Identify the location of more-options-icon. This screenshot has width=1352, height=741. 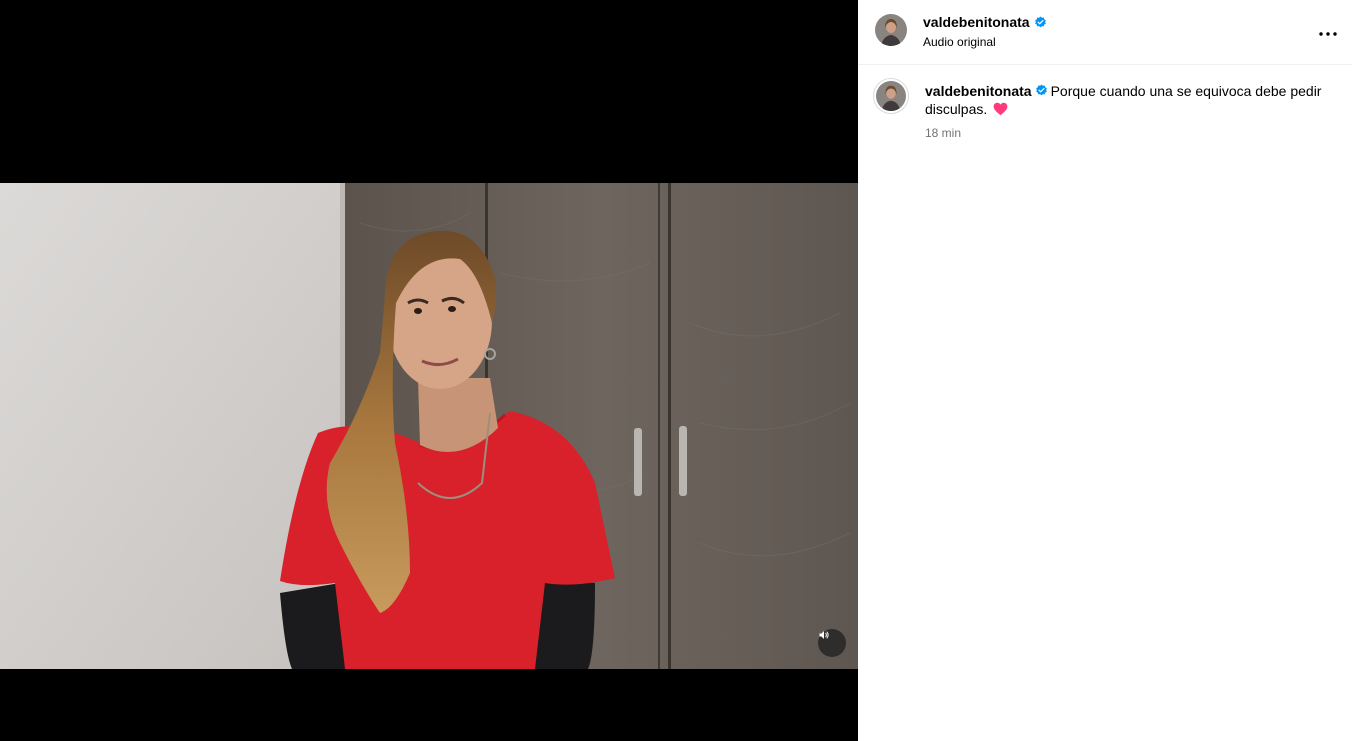
(1328, 32).